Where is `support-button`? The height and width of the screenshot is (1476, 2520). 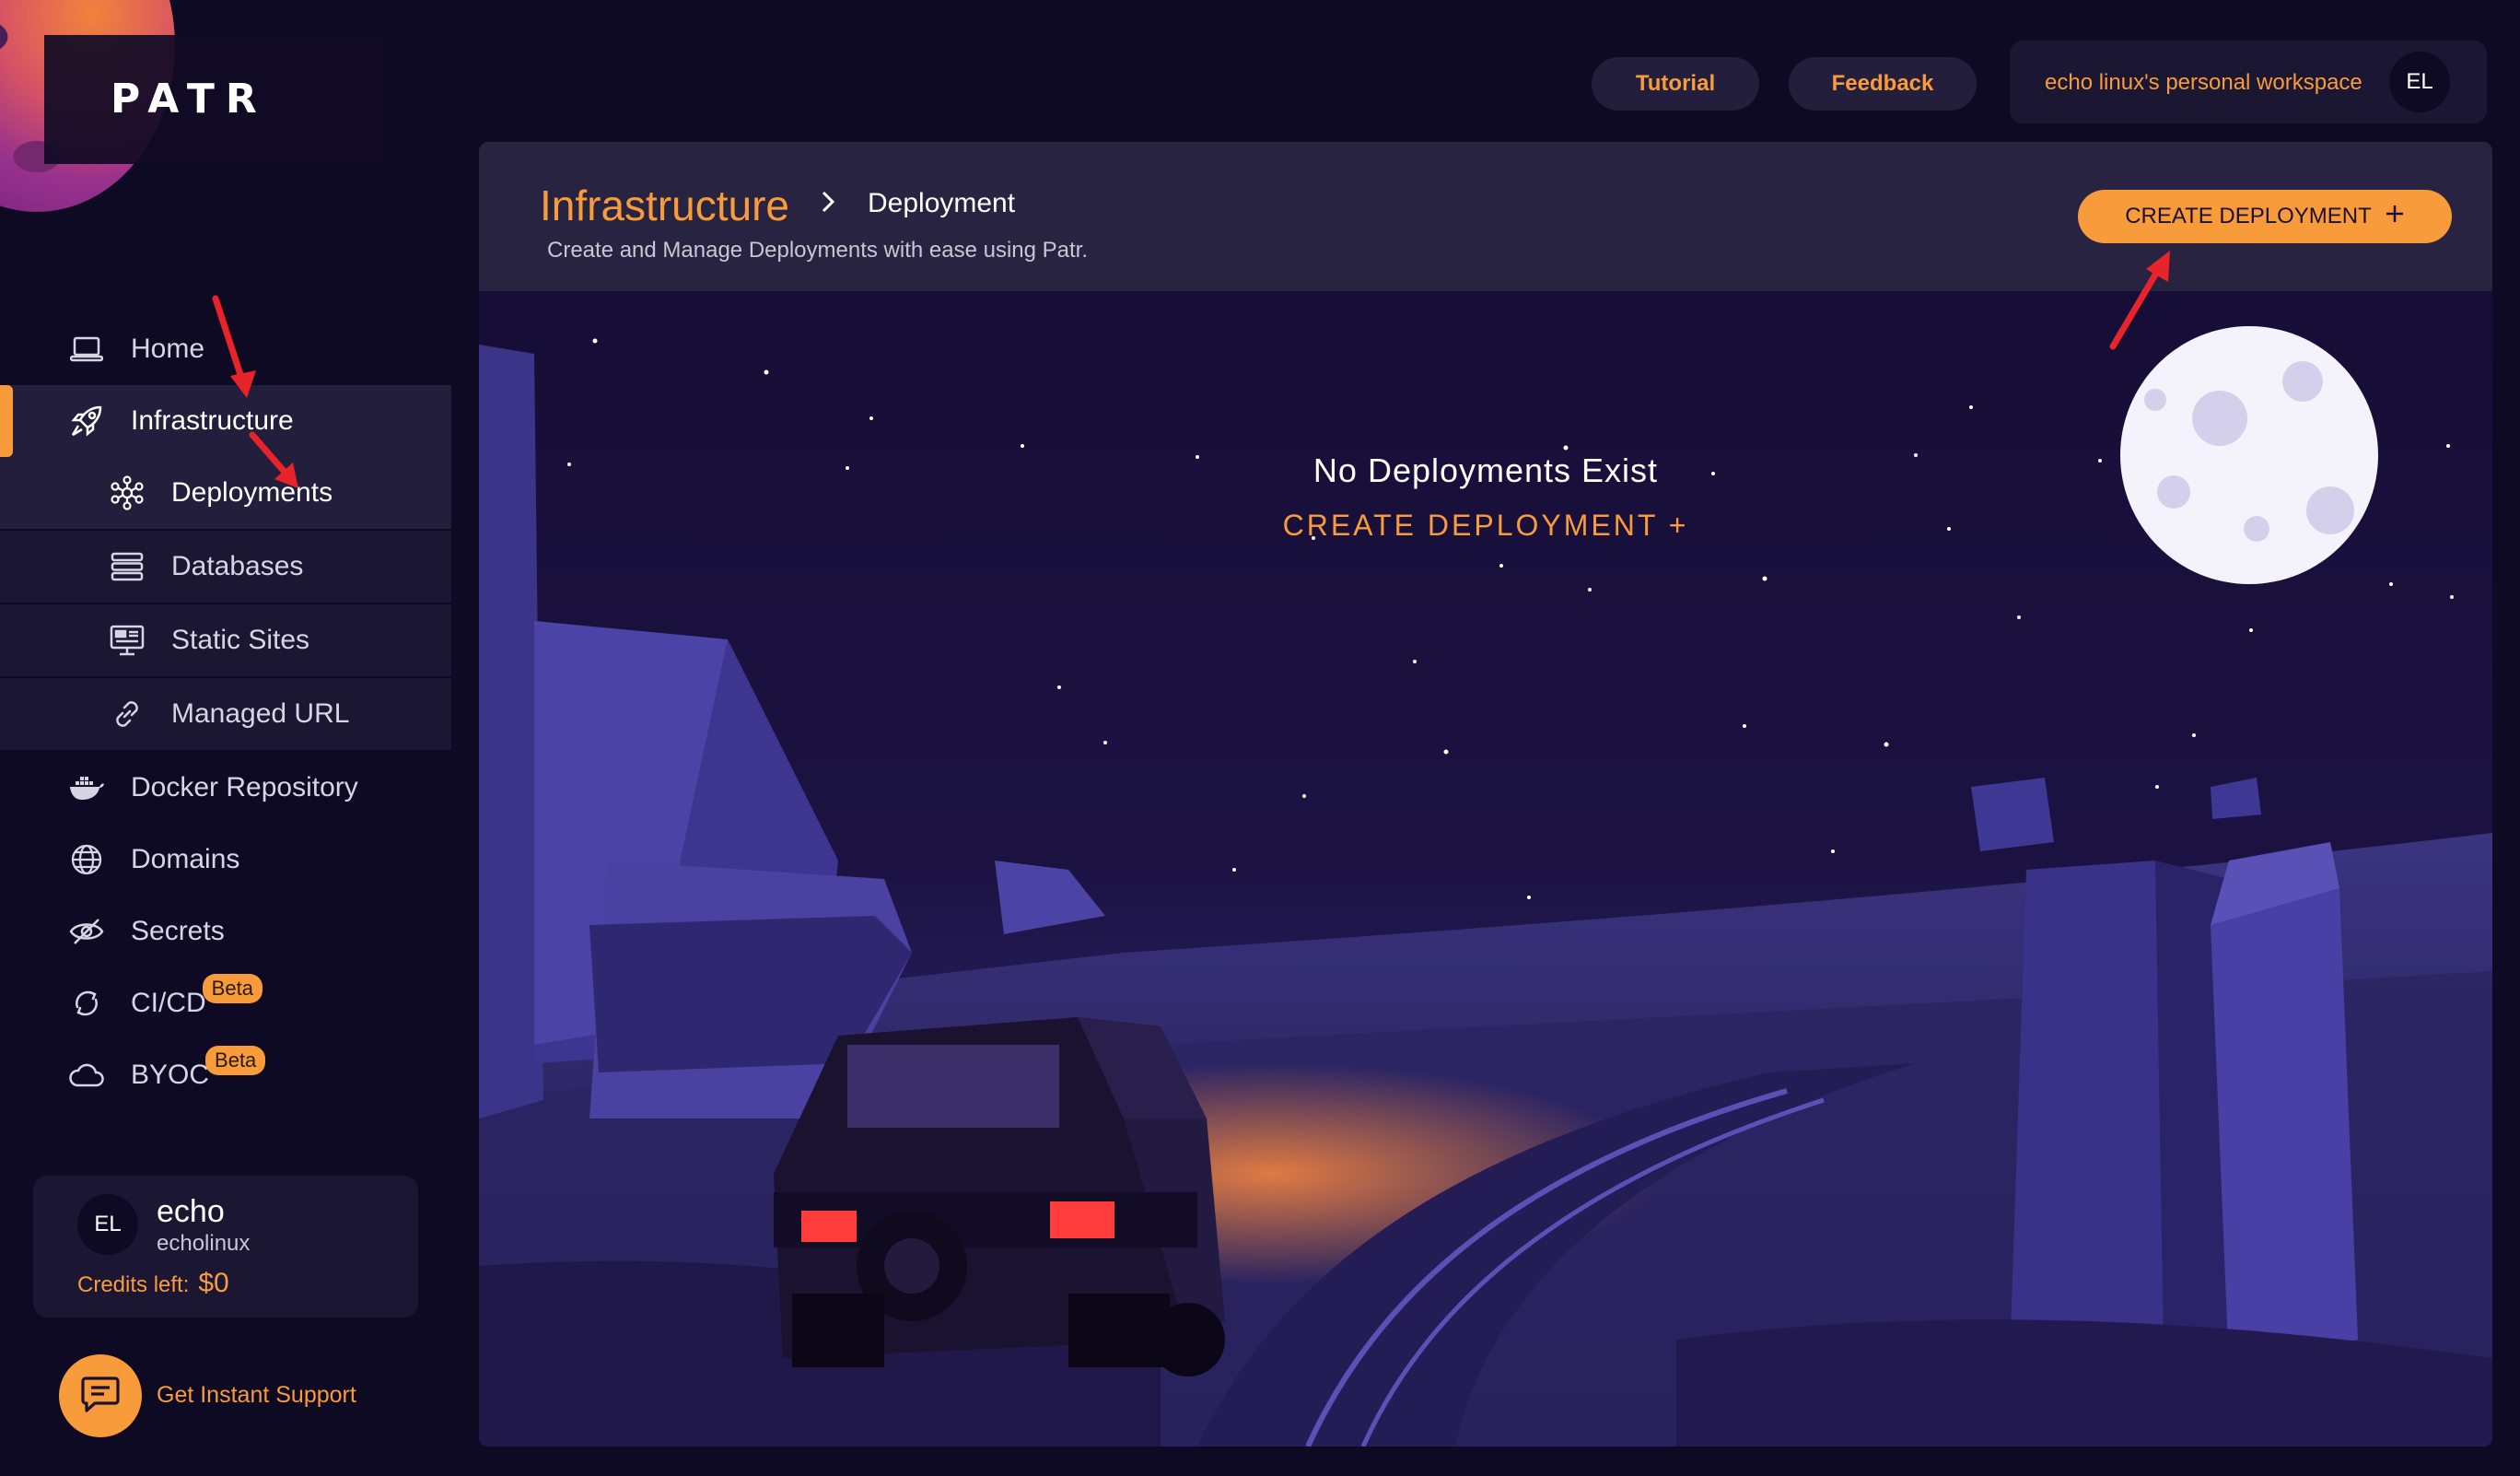 support-button is located at coordinates (100, 1396).